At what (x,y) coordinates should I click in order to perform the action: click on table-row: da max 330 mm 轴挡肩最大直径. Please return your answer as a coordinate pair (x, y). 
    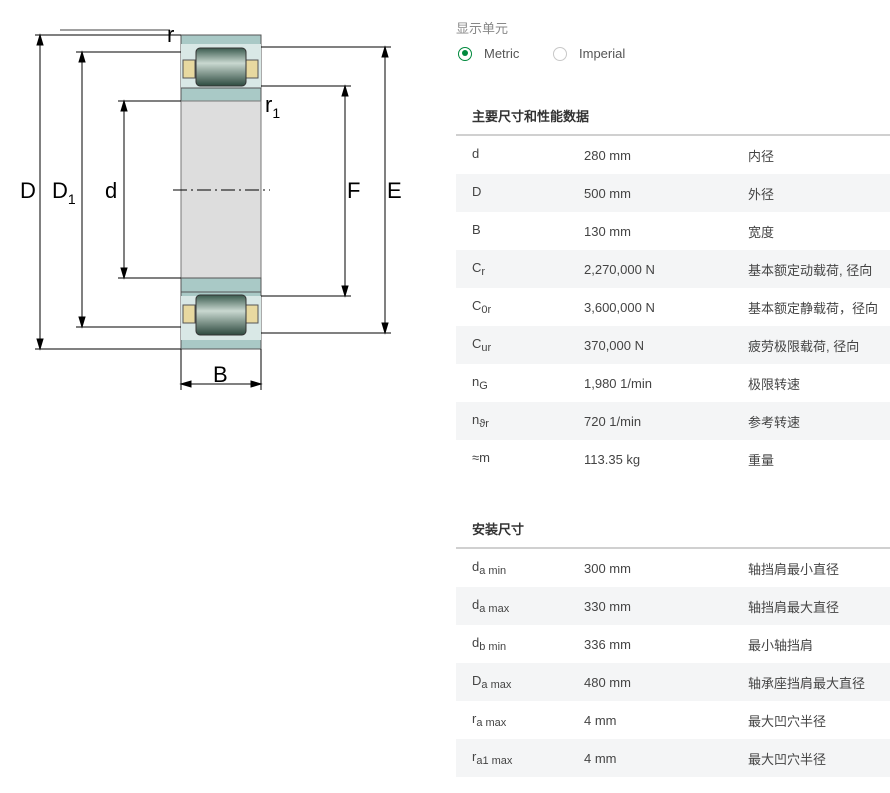
    Looking at the image, I should click on (673, 606).